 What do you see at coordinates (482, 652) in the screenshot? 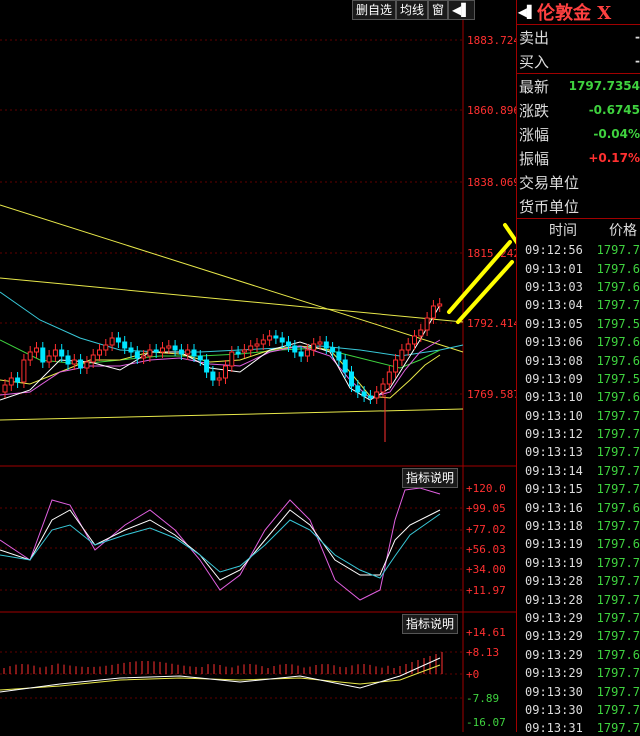
I see `macd-axis-label: +8.13` at bounding box center [482, 652].